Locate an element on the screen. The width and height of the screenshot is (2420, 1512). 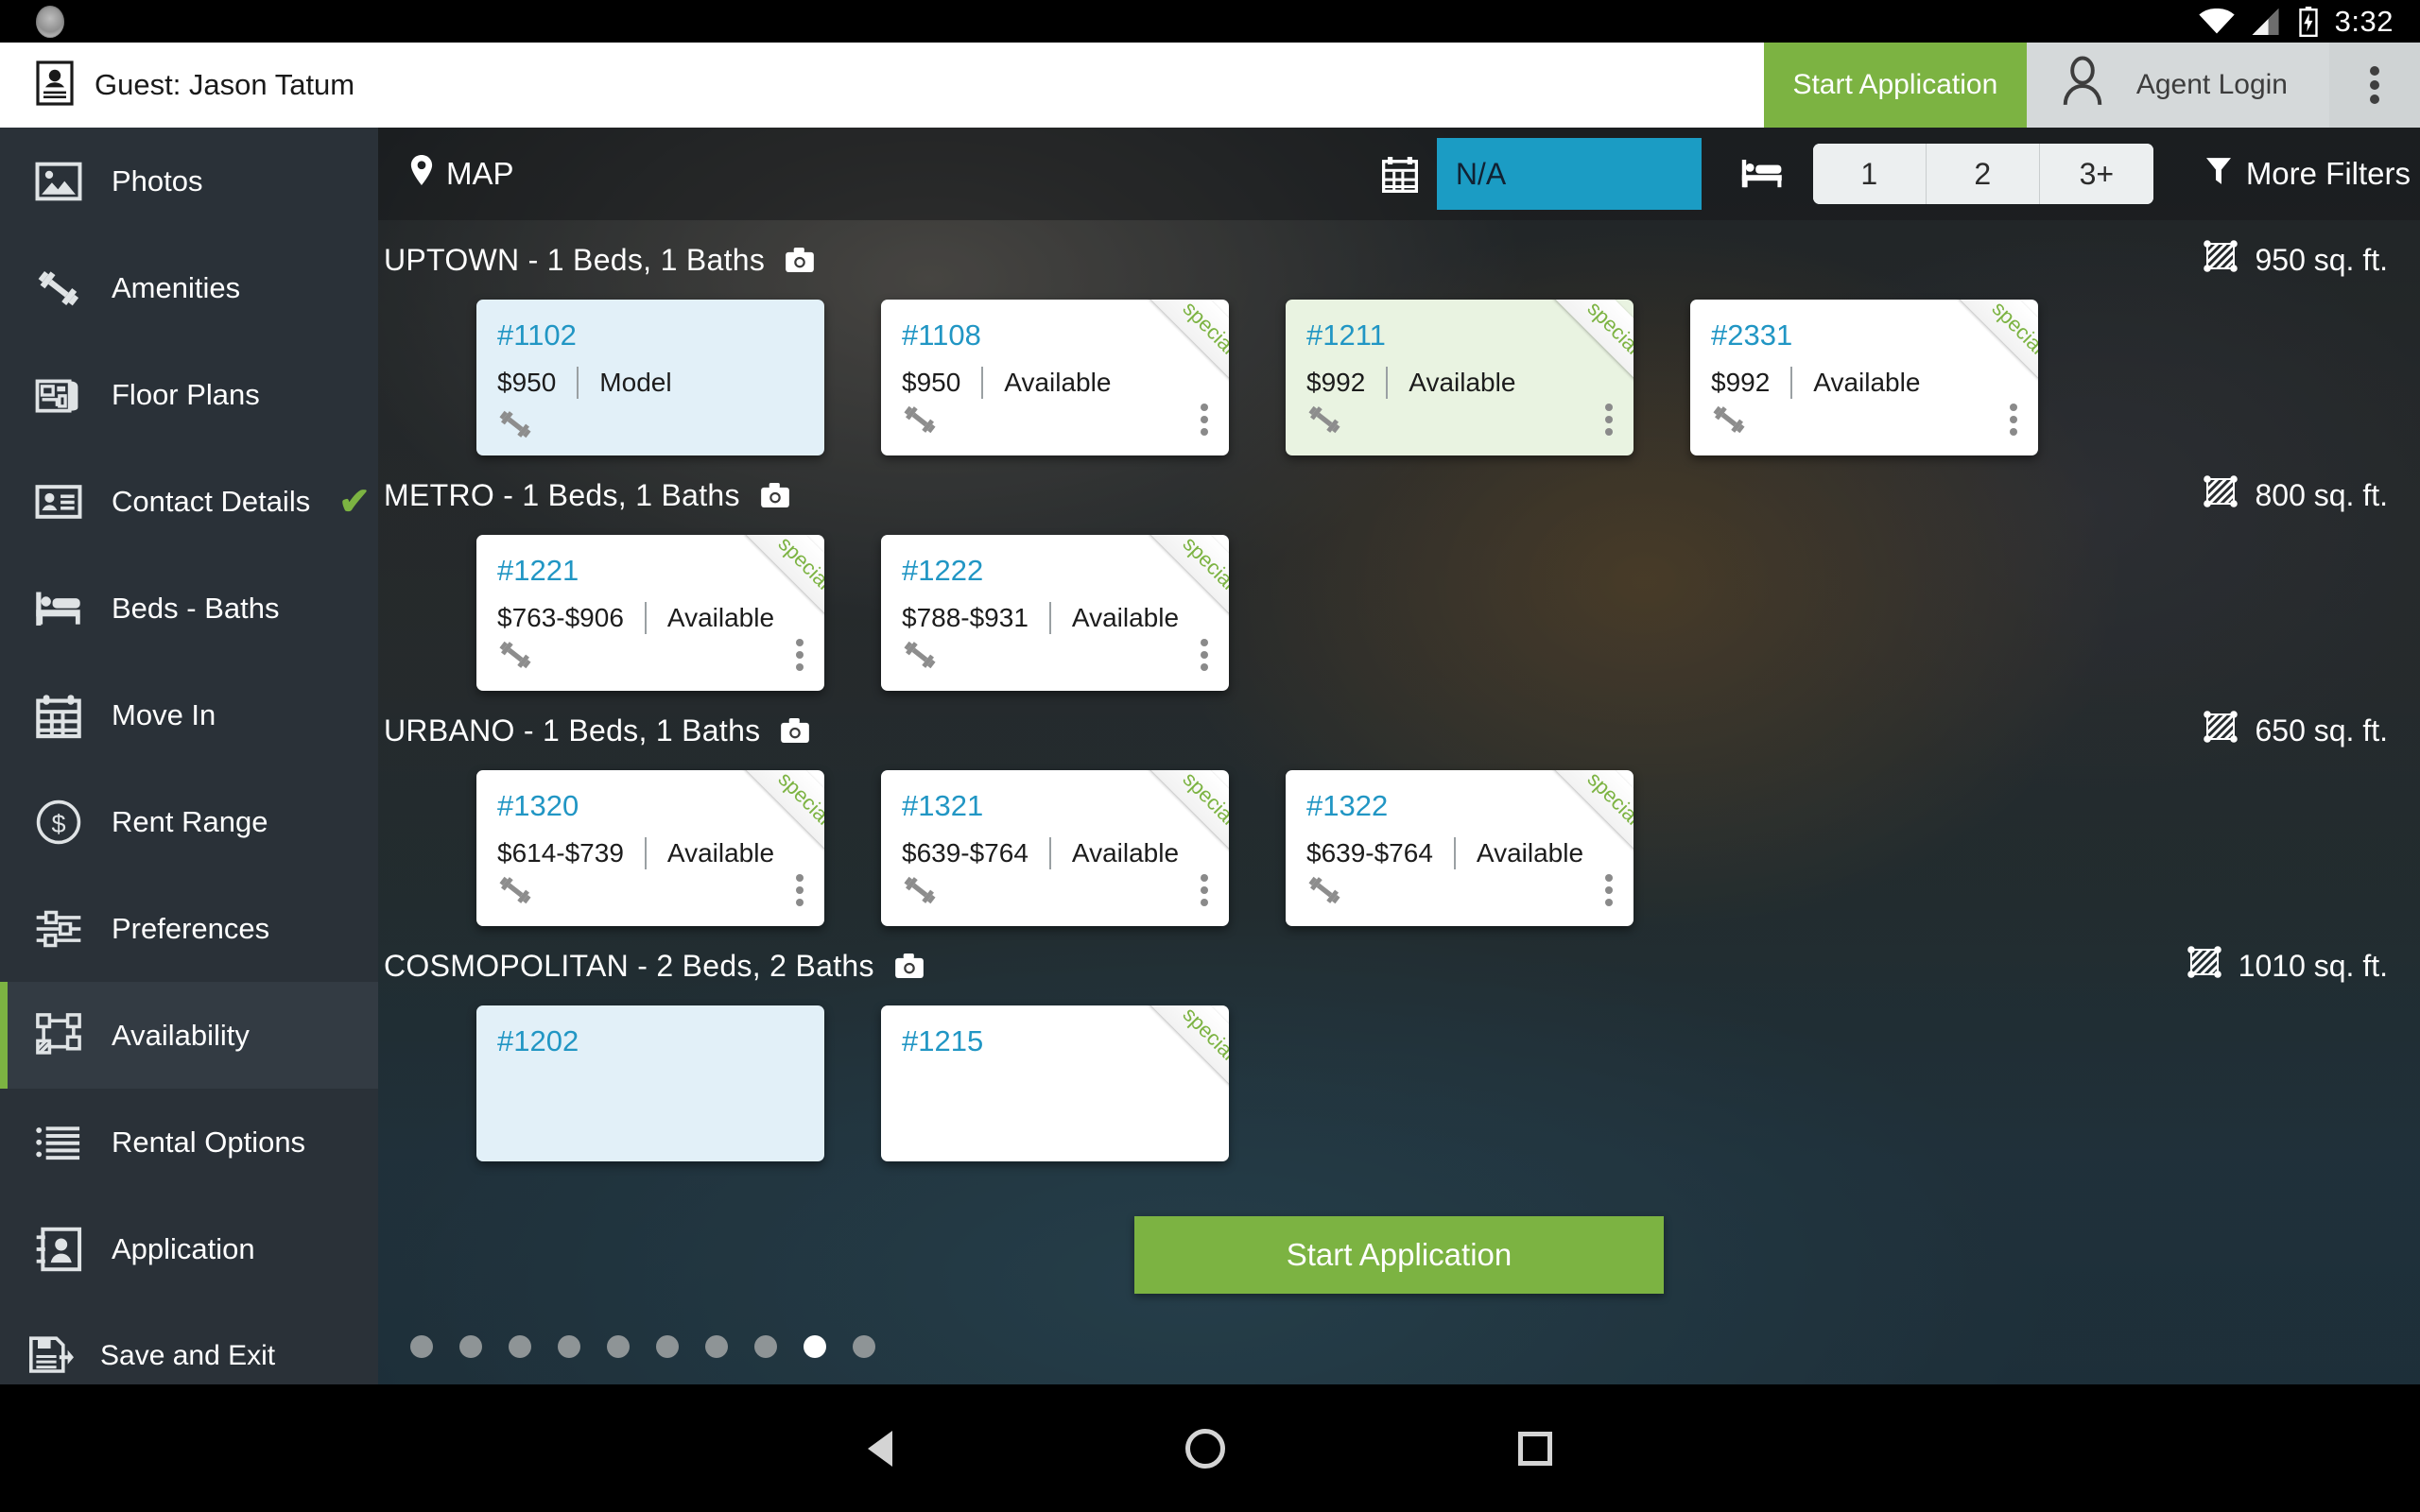
dollar-circle-icon: $ is located at coordinates (58, 822).